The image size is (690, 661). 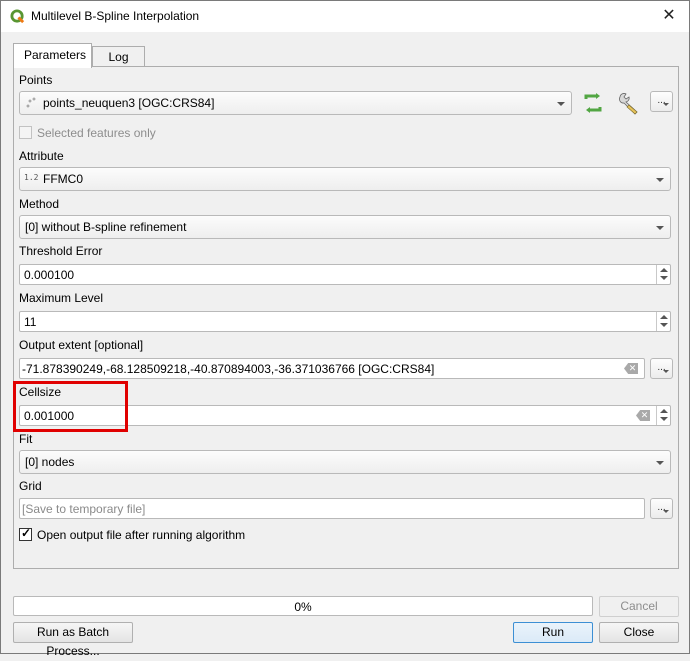 I want to click on extent-label: Output extent [optional], so click(x=81, y=345).